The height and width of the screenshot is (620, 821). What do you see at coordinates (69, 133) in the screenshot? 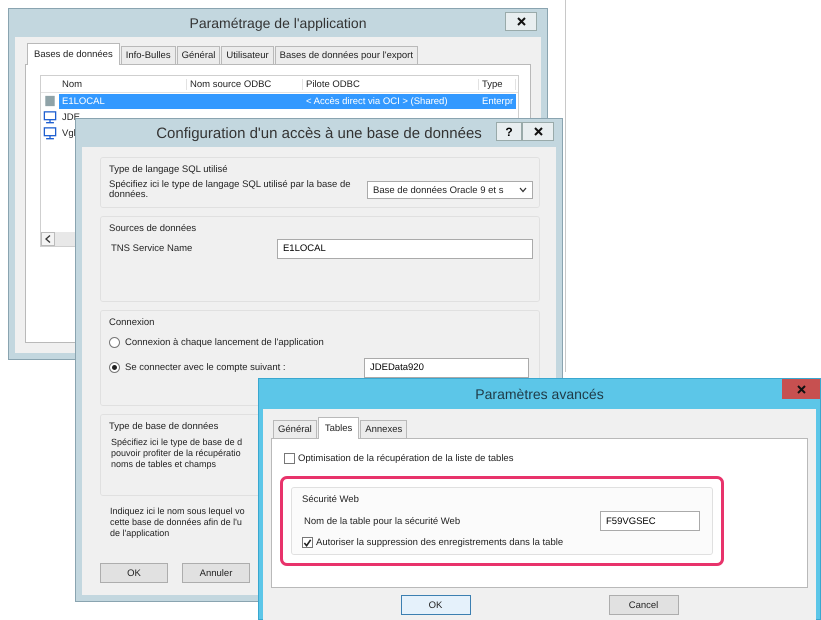
I see `table-cell: Vgl` at bounding box center [69, 133].